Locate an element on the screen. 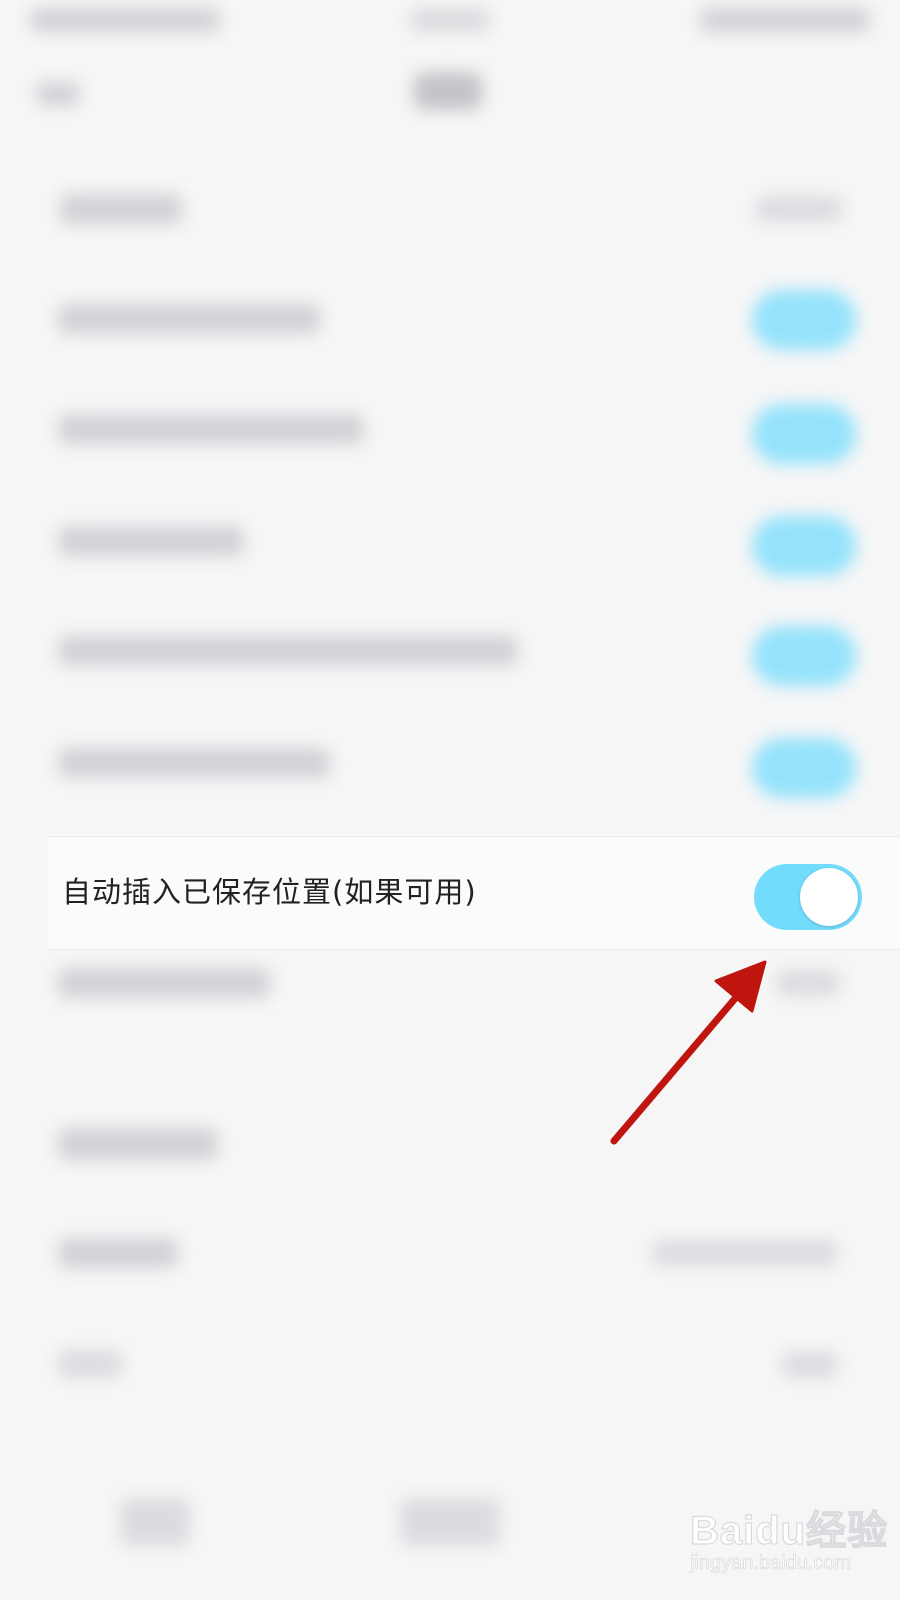  watermark-url: jingyan.baidu.com is located at coordinates (771, 1563).